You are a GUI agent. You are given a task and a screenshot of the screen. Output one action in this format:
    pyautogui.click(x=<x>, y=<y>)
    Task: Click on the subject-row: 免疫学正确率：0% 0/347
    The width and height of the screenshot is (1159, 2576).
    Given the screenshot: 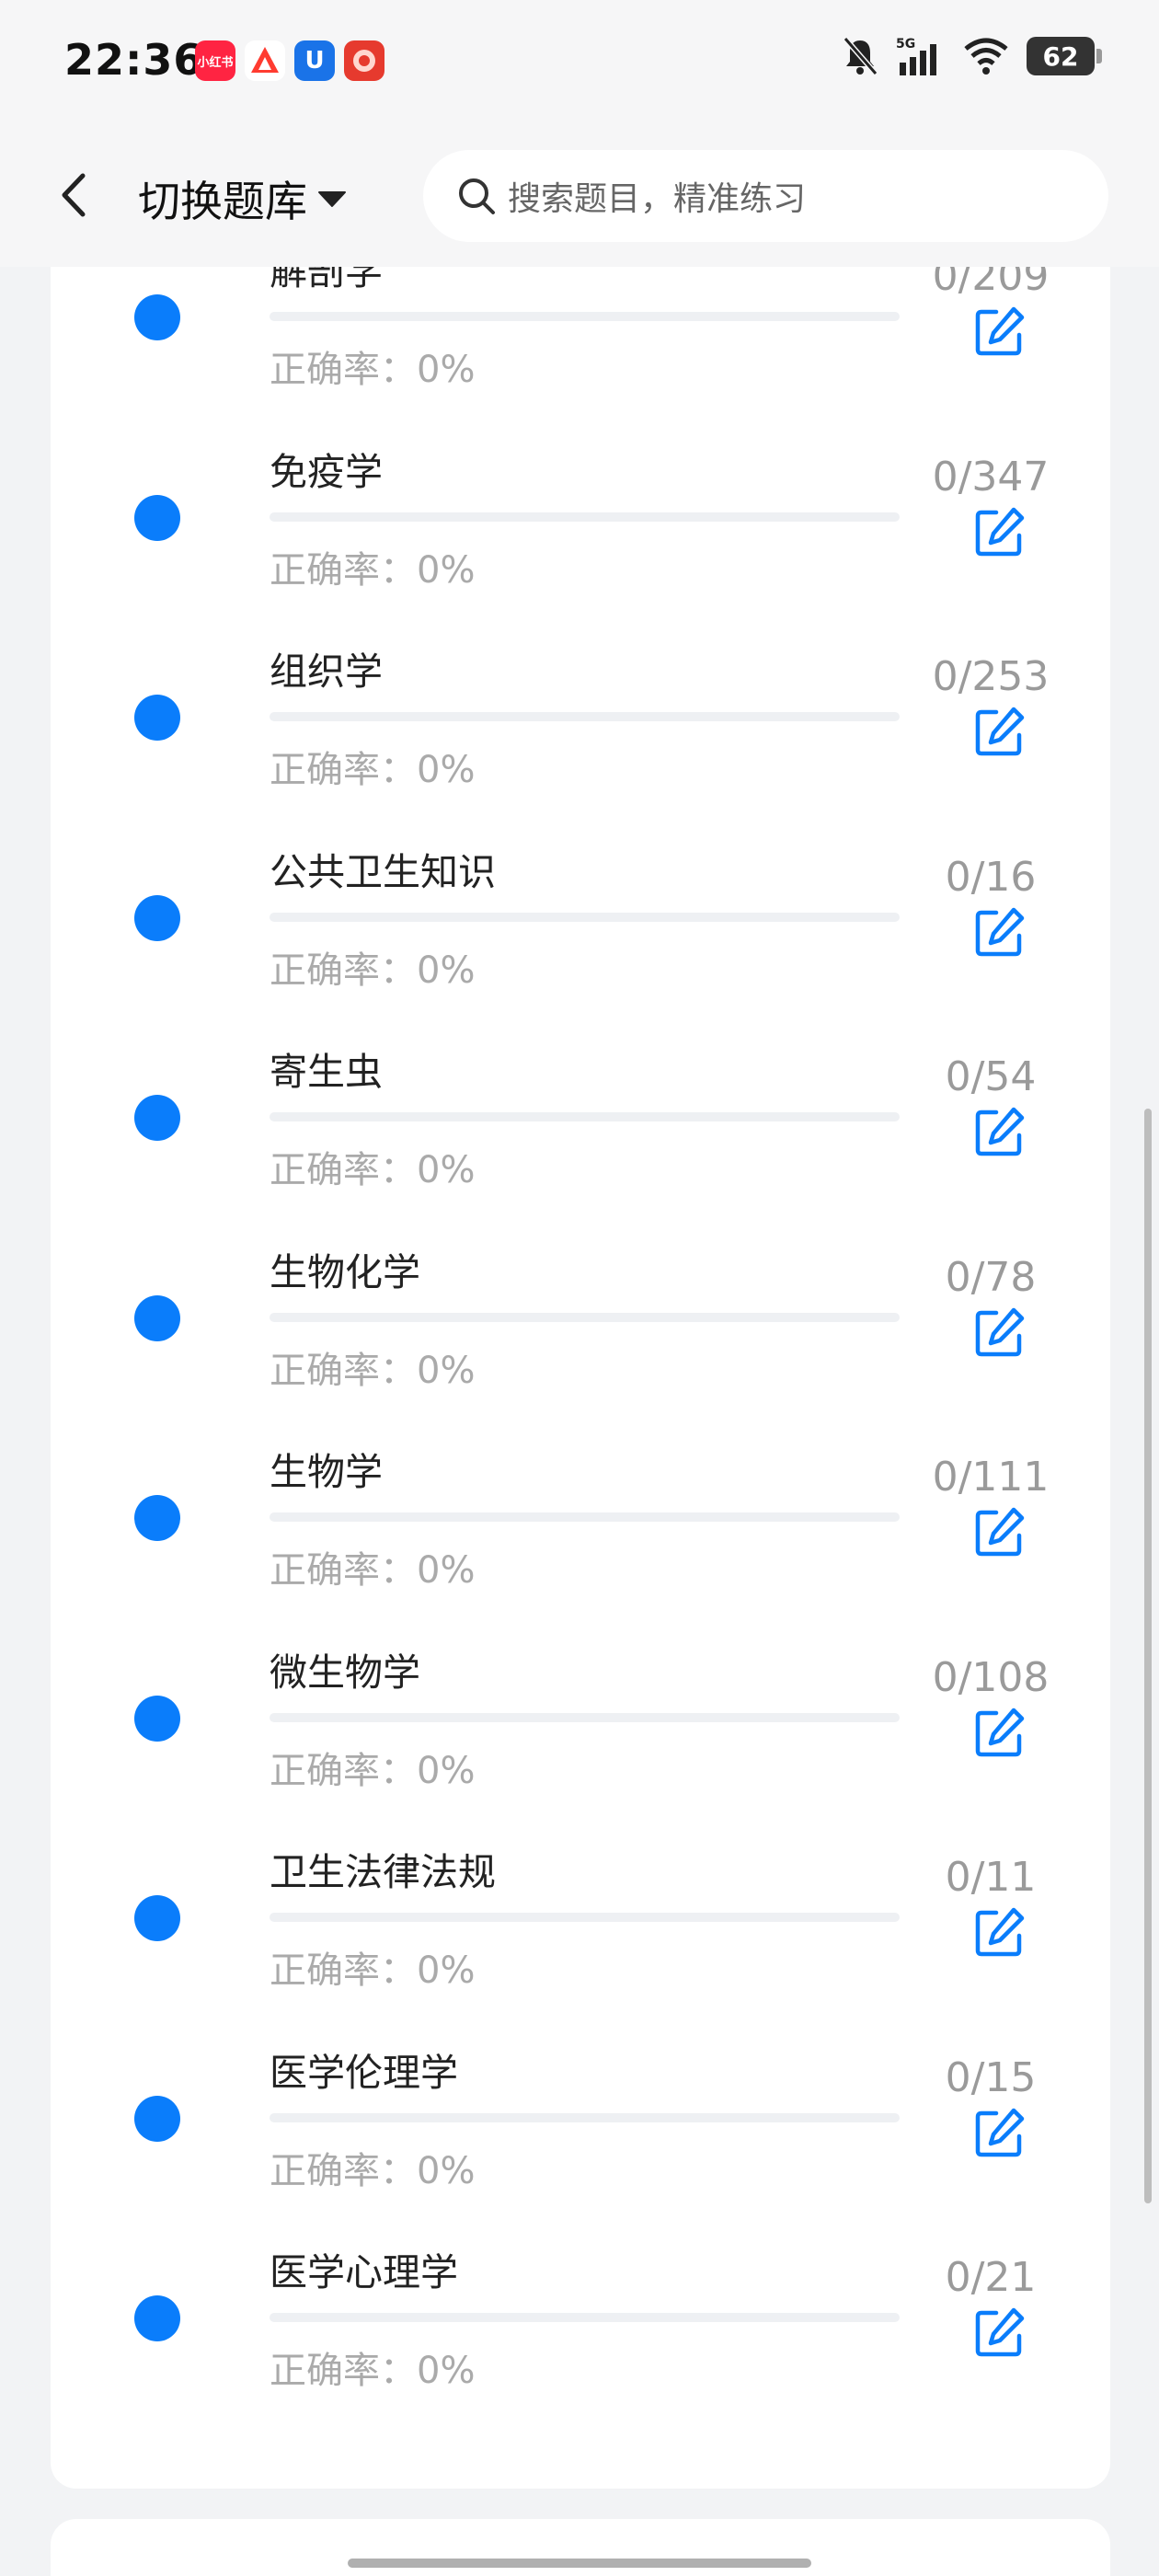 What is the action you would take?
    pyautogui.click(x=580, y=518)
    